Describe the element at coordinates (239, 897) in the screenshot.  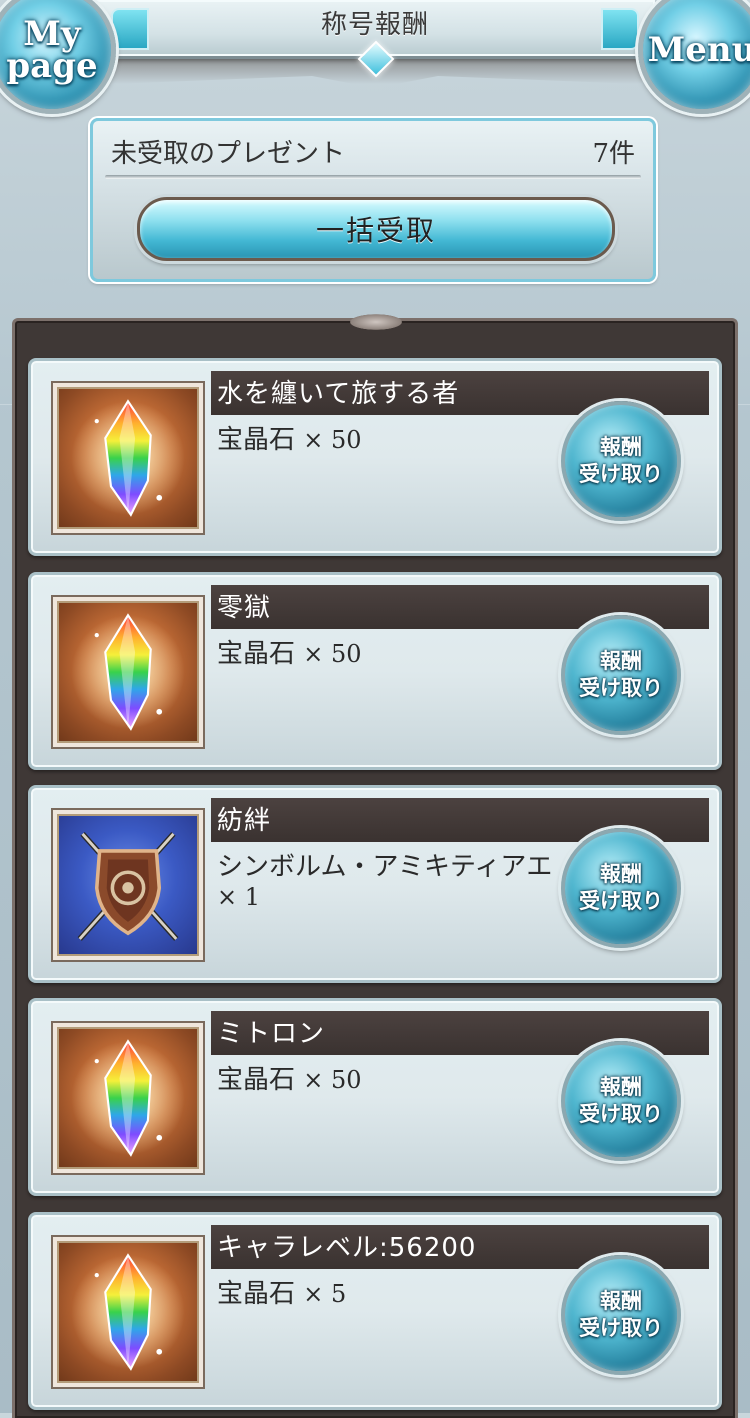
I see `reward-quantity: × 1` at that location.